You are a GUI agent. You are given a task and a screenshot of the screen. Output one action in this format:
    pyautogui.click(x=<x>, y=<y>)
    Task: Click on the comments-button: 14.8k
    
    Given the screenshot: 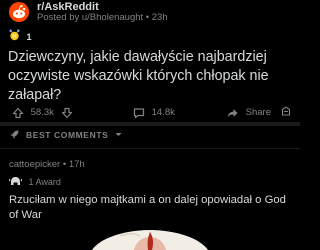 What is the action you would take?
    pyautogui.click(x=154, y=113)
    